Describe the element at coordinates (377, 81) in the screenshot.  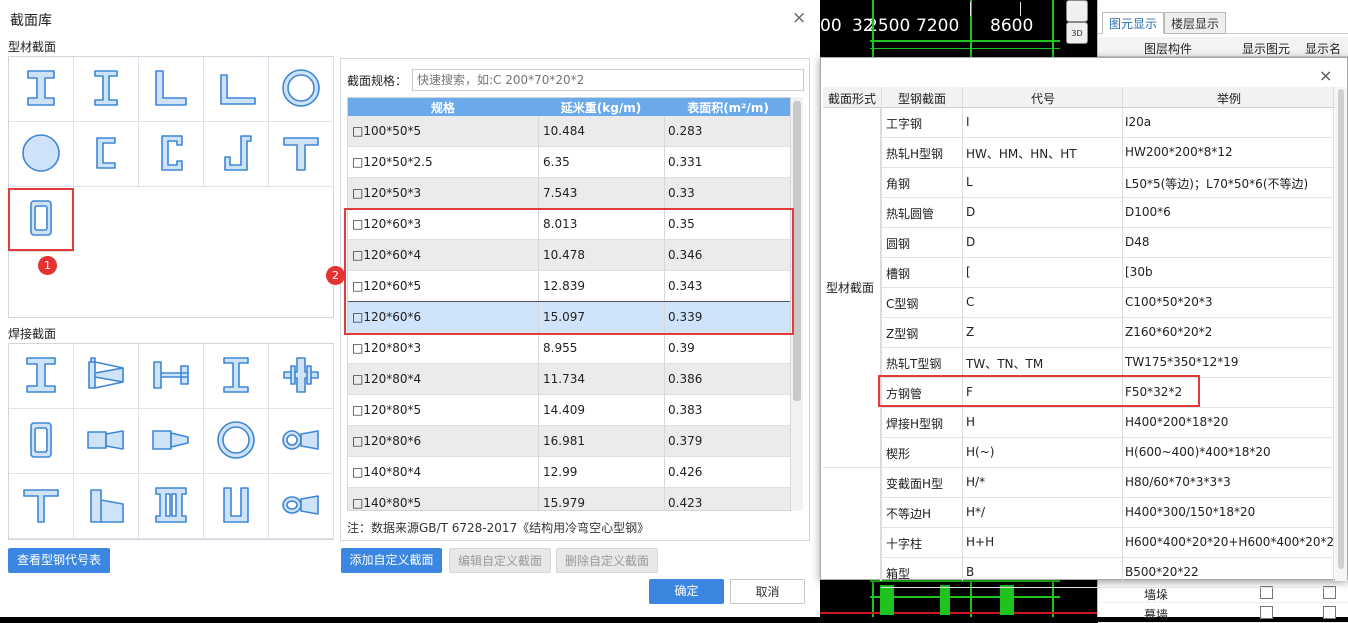
I see `spec-label: 截面规格：` at that location.